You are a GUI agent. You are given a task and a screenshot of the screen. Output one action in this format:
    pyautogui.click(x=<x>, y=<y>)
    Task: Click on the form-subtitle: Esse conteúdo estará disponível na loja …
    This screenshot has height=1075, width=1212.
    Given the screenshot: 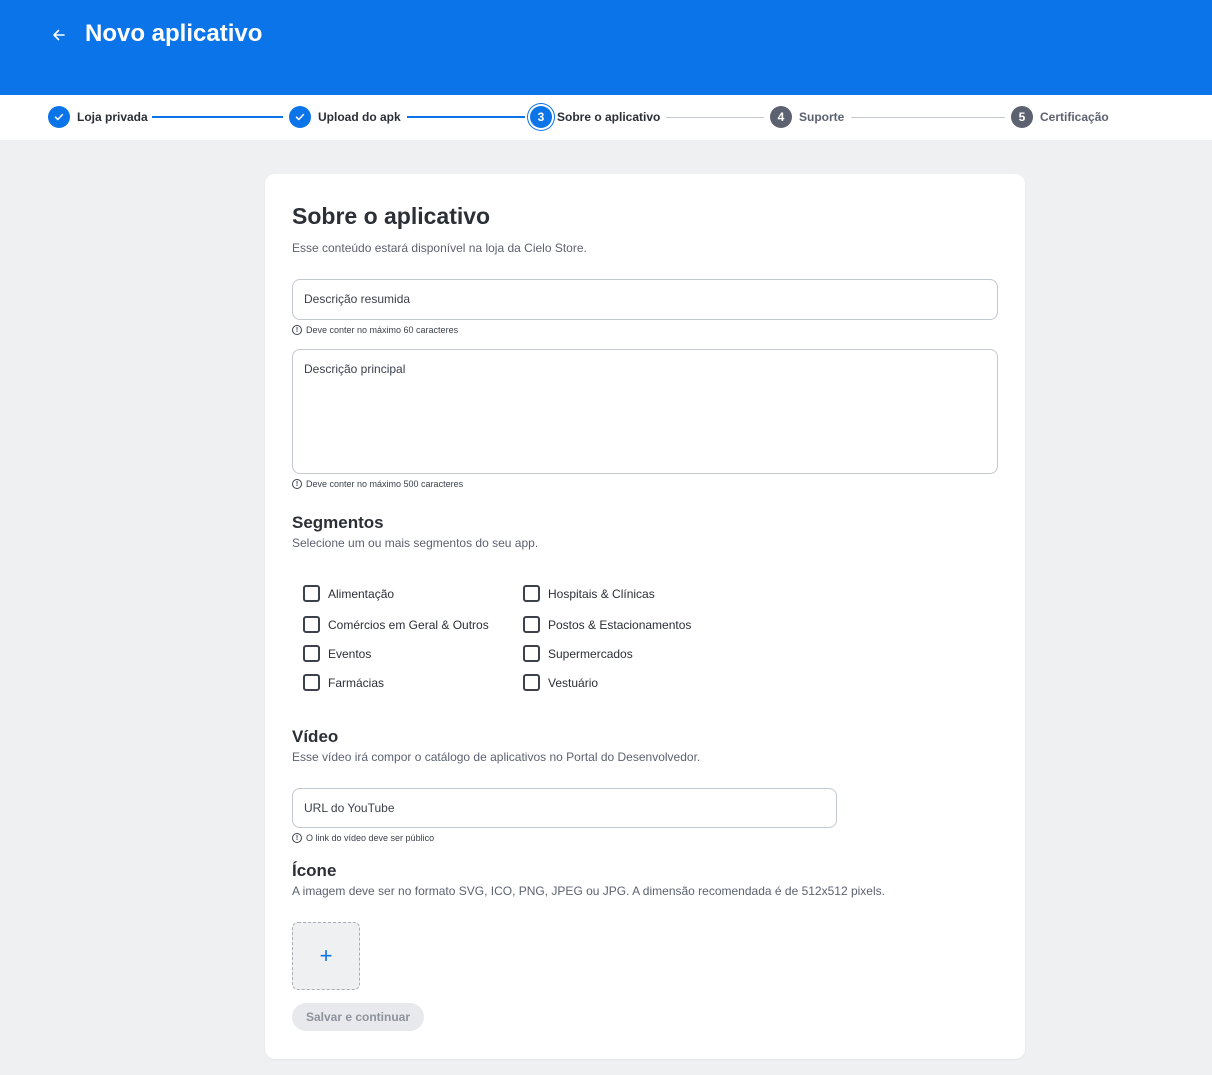 What is the action you would take?
    pyautogui.click(x=439, y=248)
    